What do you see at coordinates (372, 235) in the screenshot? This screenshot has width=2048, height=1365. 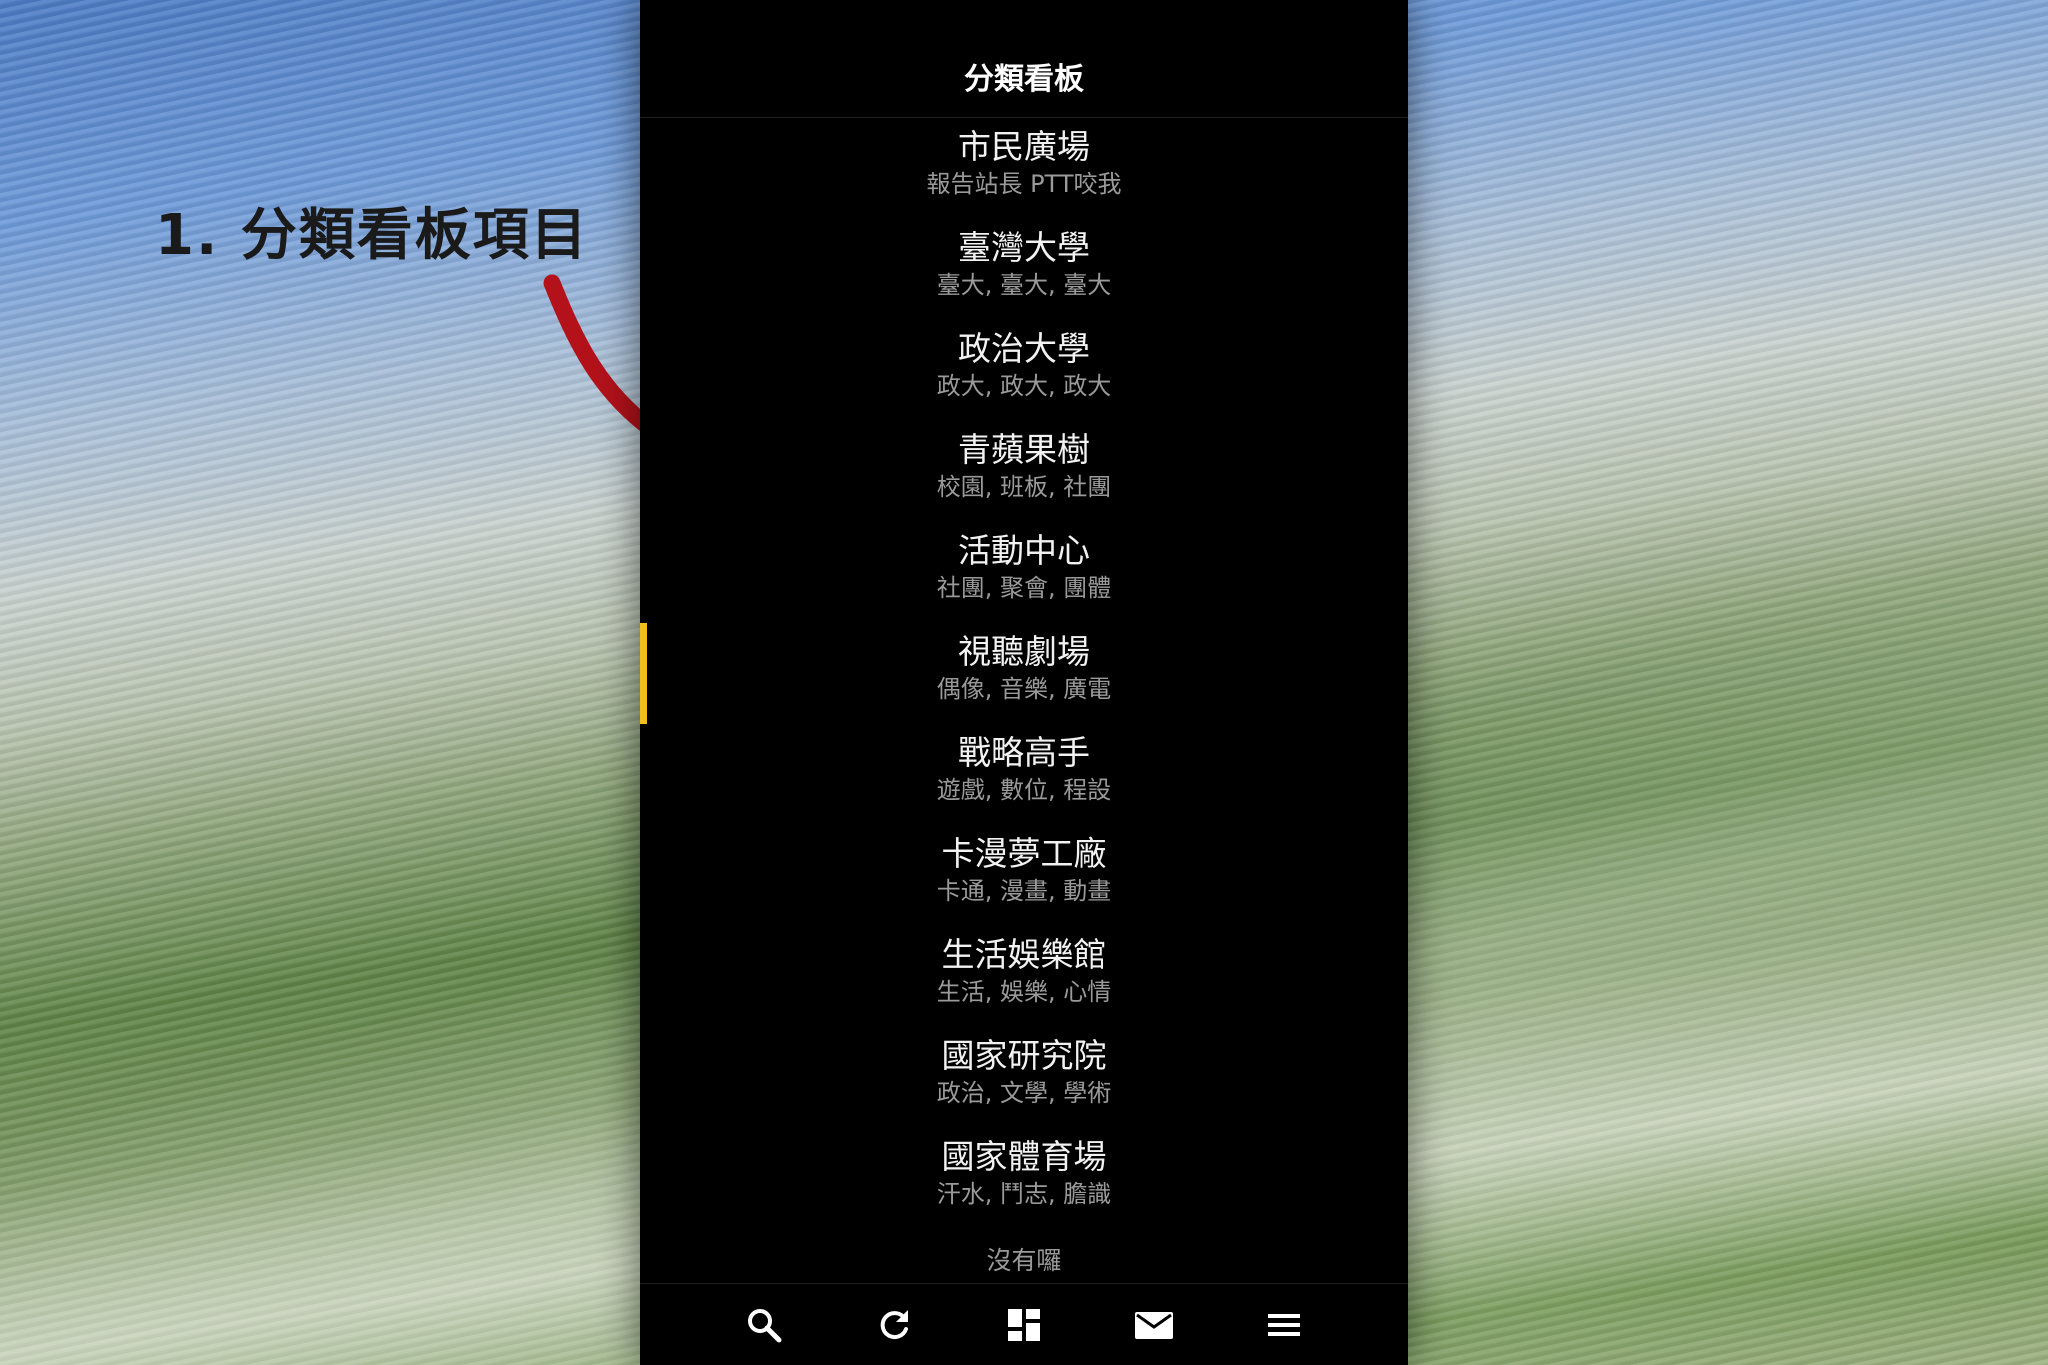 I see `annotation-label: 1. 分類看板項目` at bounding box center [372, 235].